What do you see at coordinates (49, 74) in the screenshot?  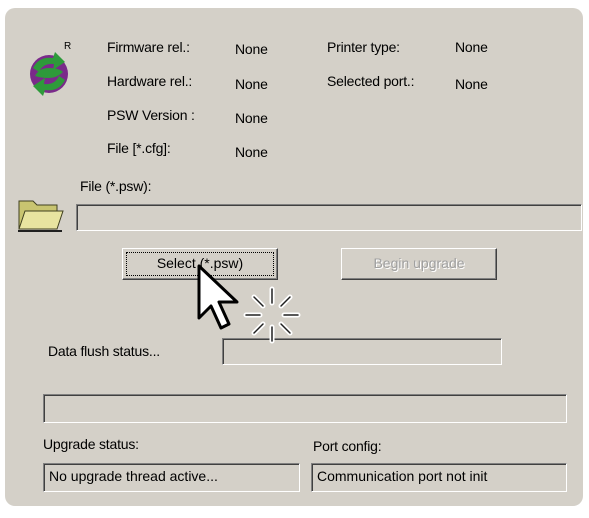 I see `logo-icon` at bounding box center [49, 74].